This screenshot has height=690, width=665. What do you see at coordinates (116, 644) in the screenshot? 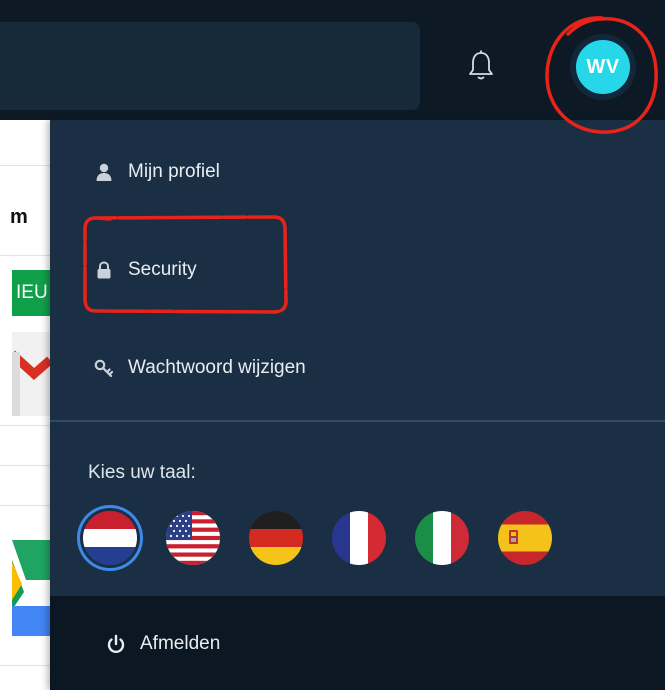
I see `power-icon` at bounding box center [116, 644].